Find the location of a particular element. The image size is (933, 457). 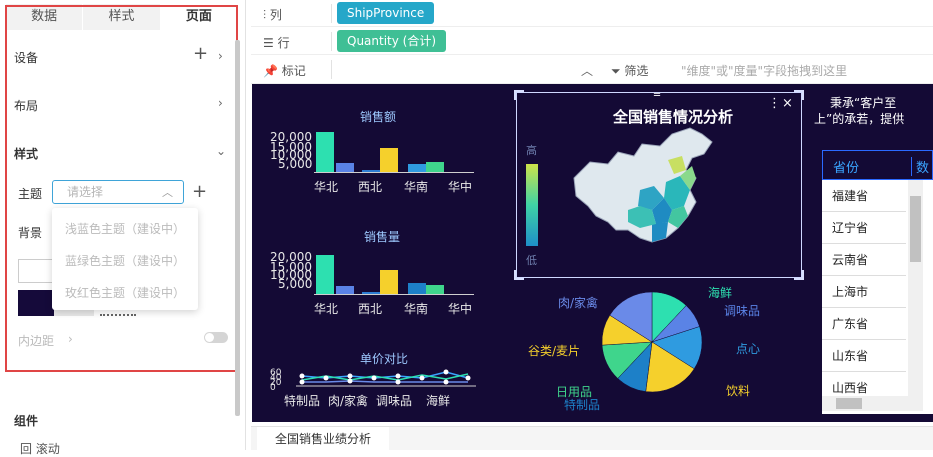

marks-label: 📌 标记 is located at coordinates (284, 71).